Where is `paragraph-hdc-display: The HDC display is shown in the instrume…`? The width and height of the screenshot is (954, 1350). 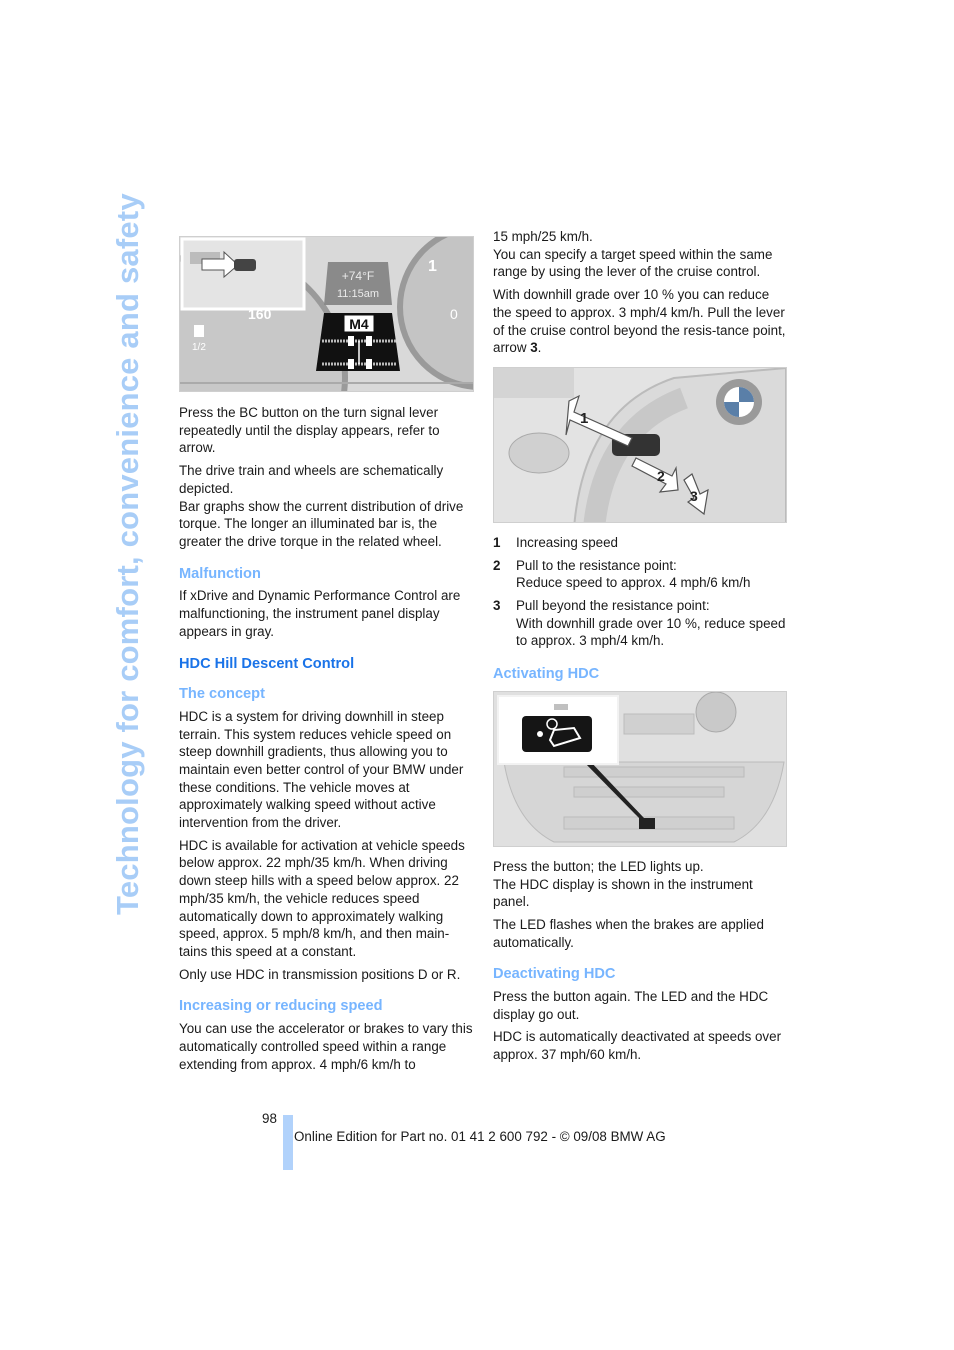 paragraph-hdc-display: The HDC display is shown in the instrume… is located at coordinates (623, 893).